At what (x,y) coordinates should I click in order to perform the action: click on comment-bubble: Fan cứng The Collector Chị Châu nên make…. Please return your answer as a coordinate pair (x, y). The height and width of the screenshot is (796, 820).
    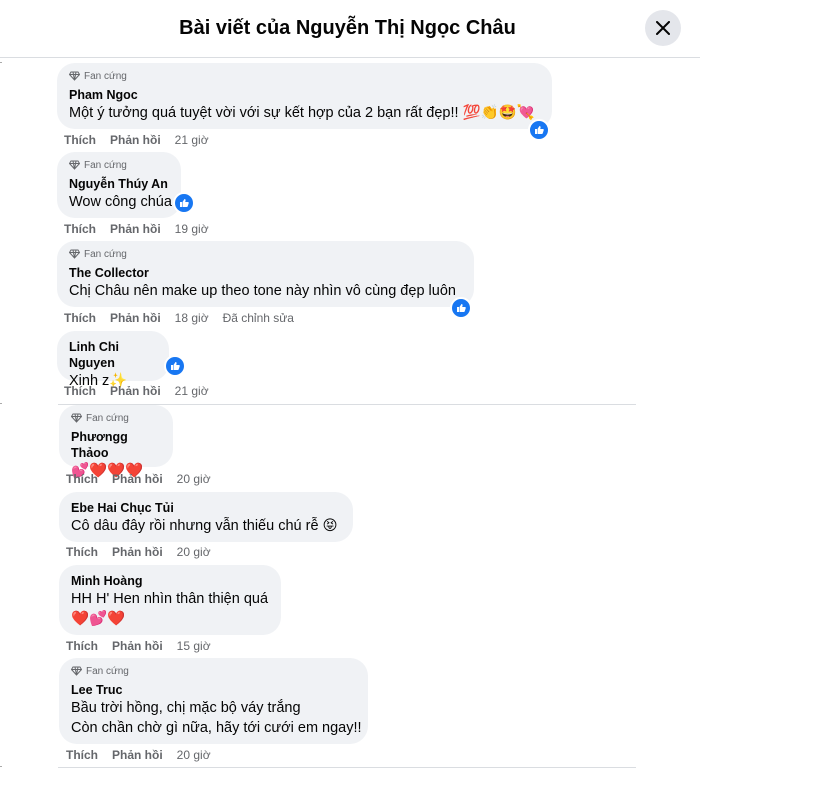
    Looking at the image, I should click on (265, 280).